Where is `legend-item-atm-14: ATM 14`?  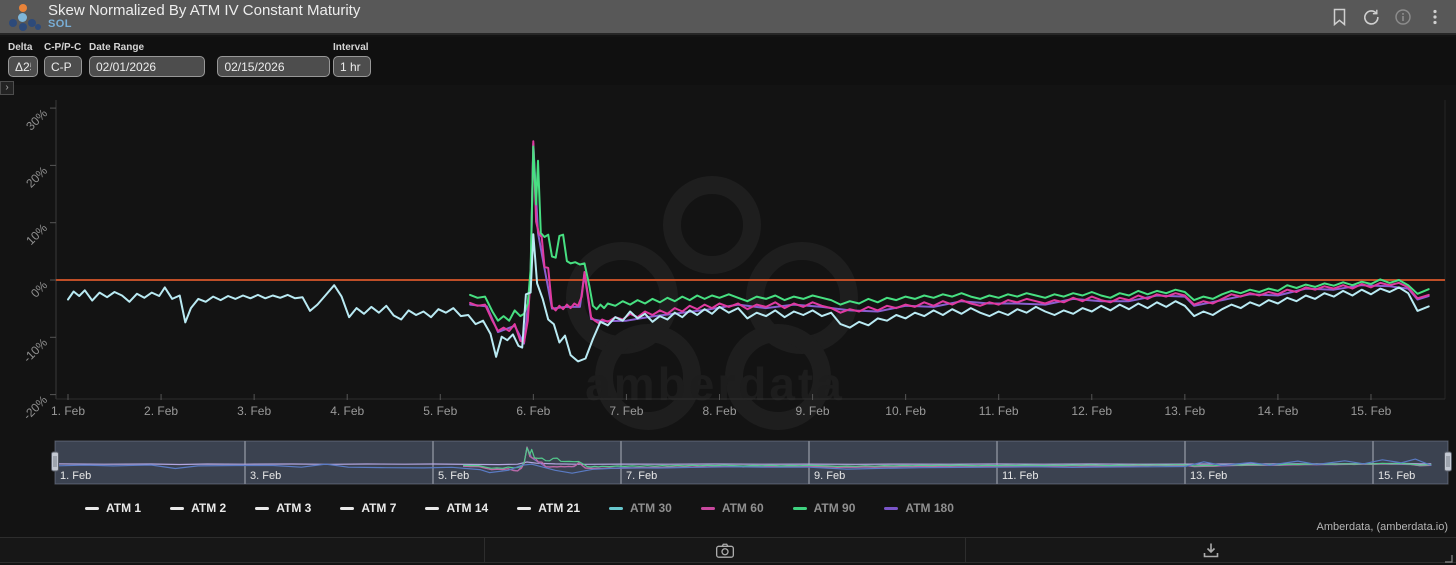 legend-item-atm-14: ATM 14 is located at coordinates (456, 508).